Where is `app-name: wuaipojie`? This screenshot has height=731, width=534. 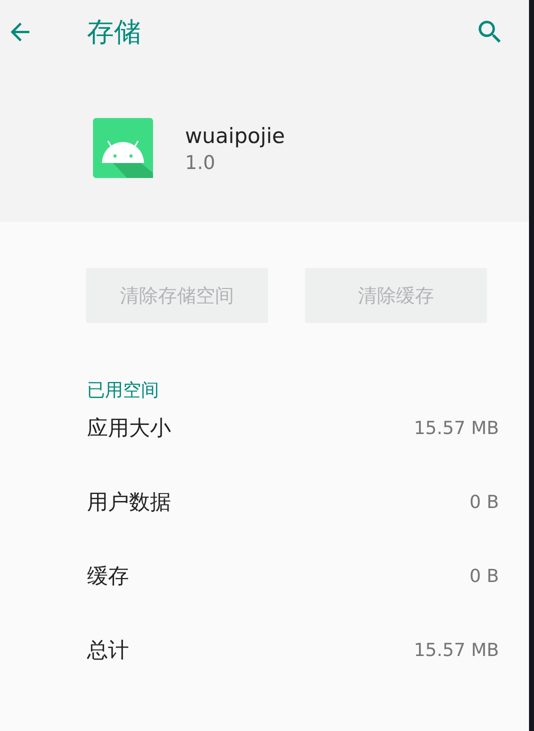
app-name: wuaipojie is located at coordinates (235, 136).